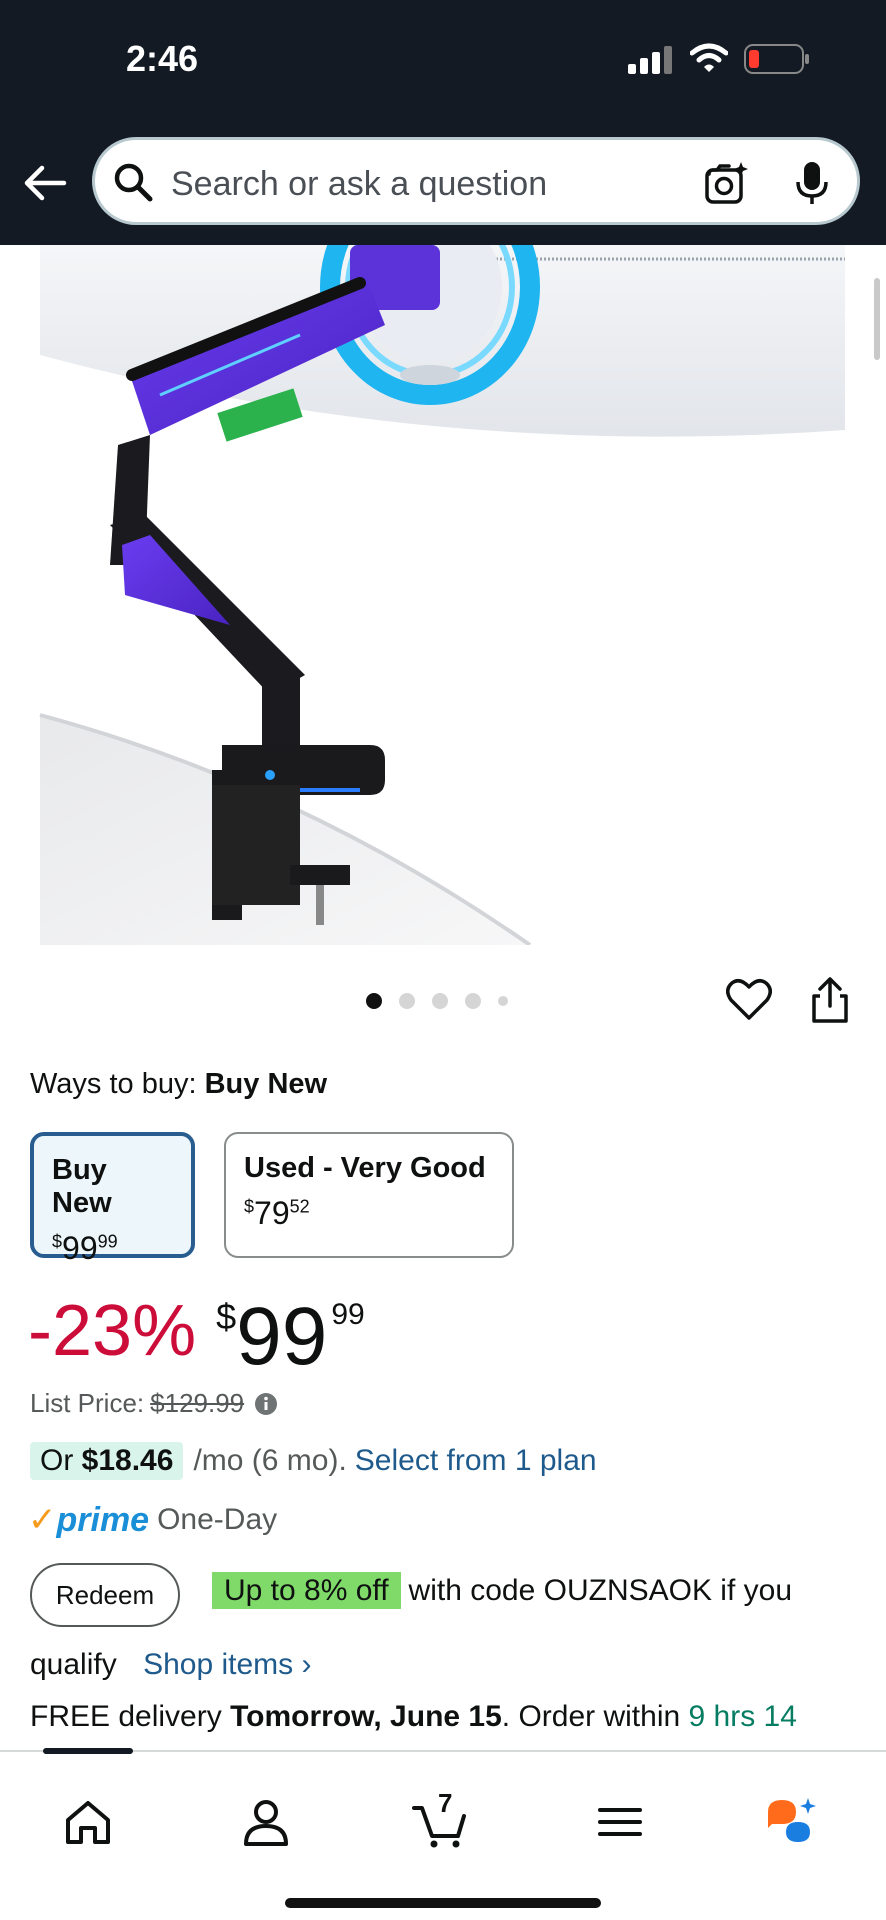 The image size is (886, 1920). I want to click on current-price: $99 99, so click(290, 1336).